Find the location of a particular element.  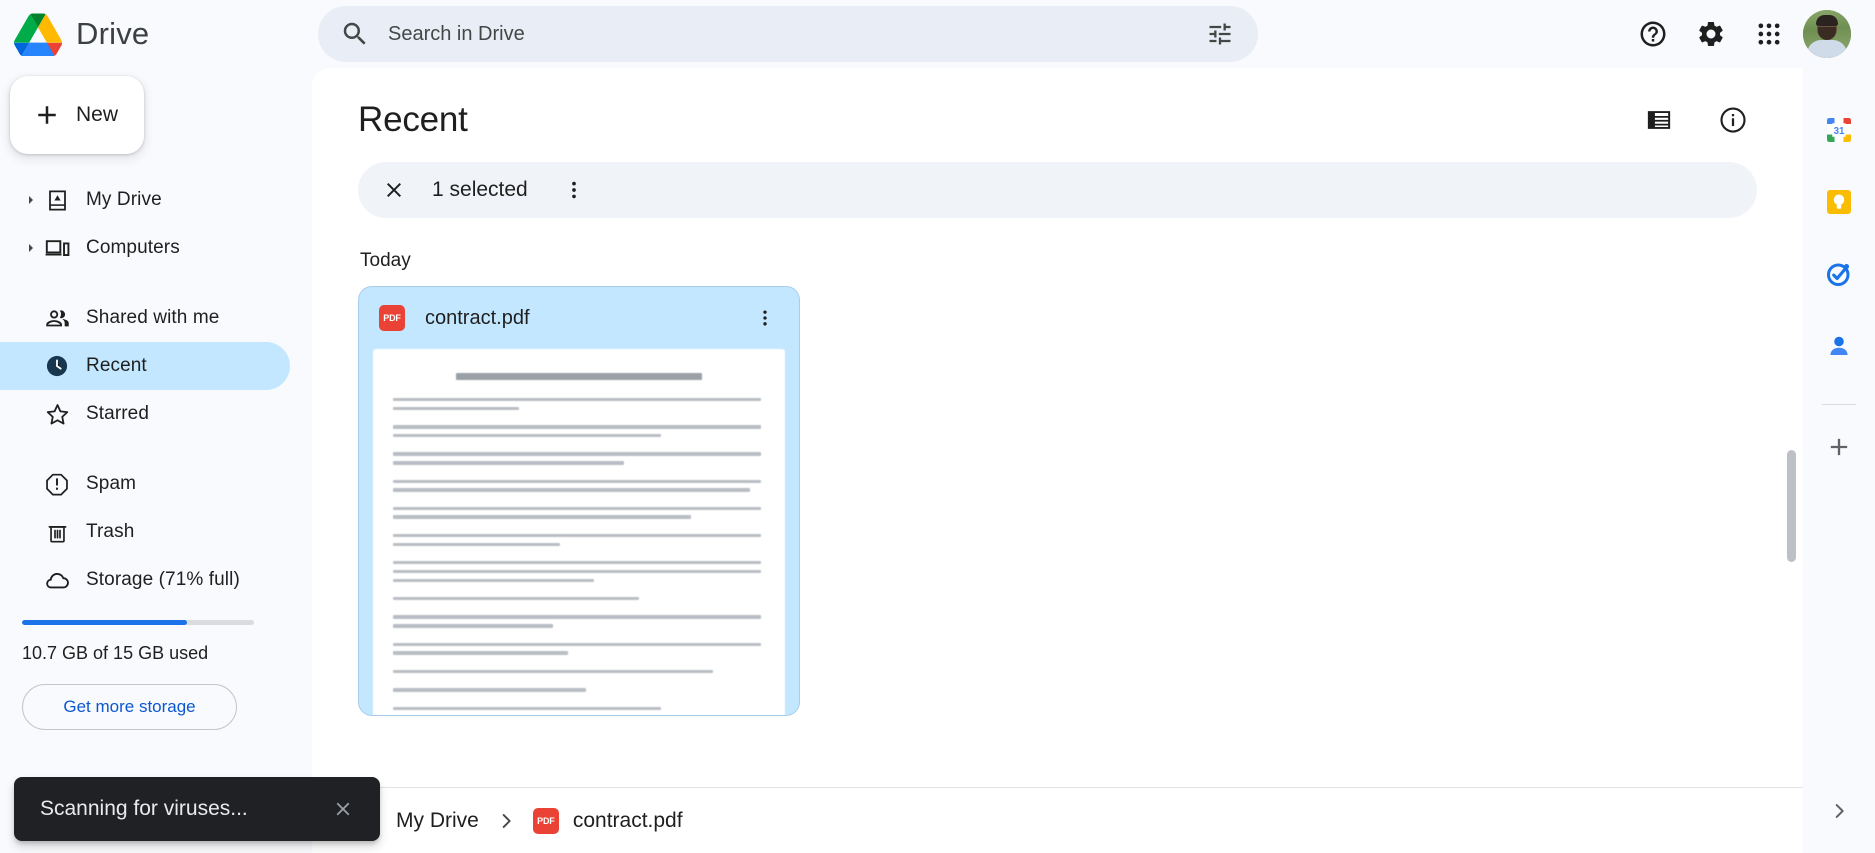

rail-expand-button is located at coordinates (1839, 811).